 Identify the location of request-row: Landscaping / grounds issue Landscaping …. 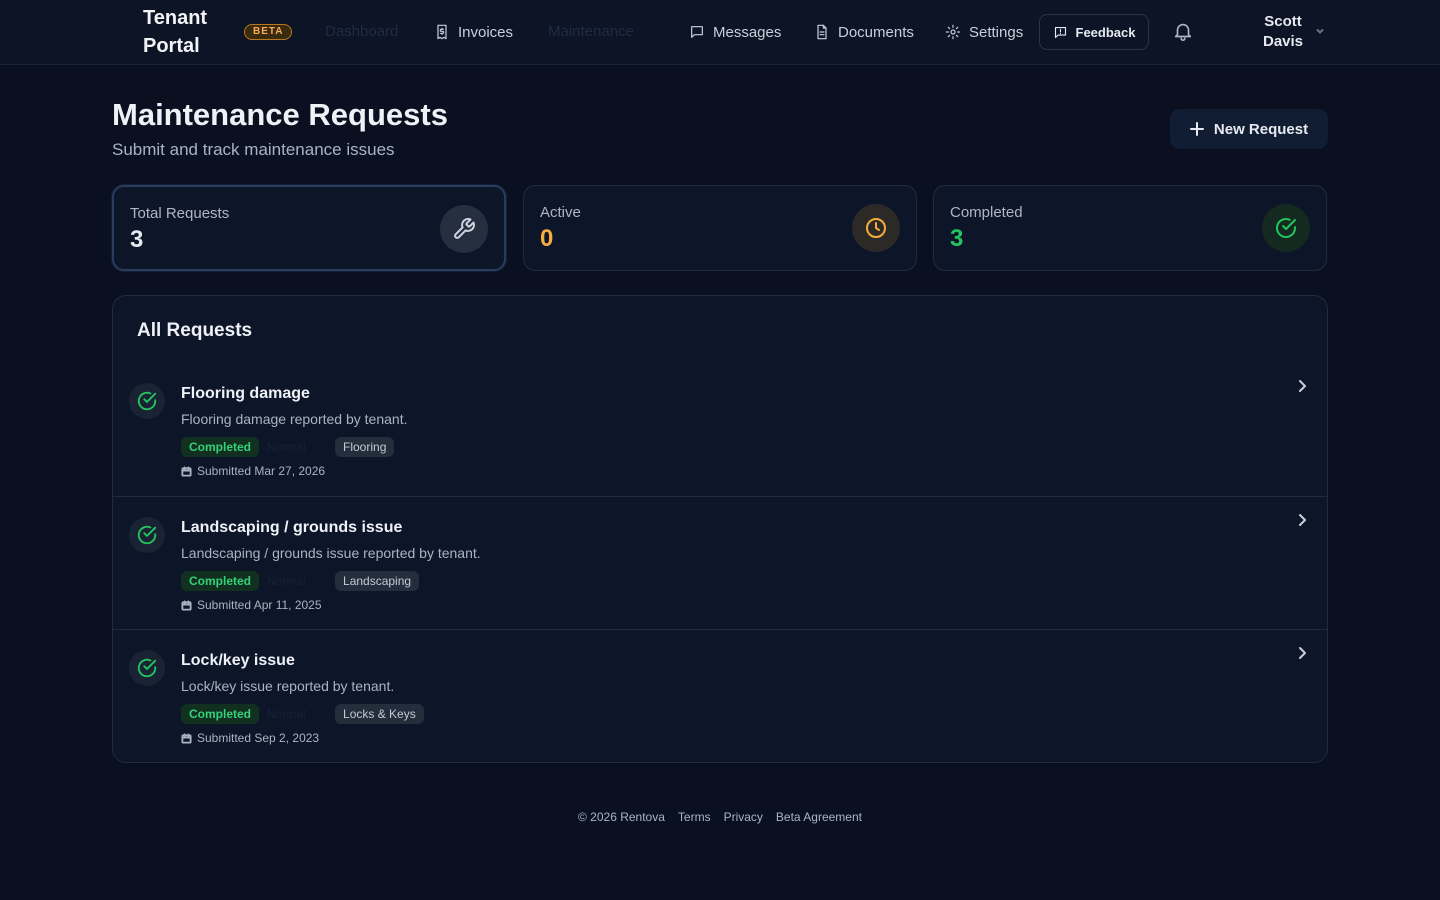
(720, 562).